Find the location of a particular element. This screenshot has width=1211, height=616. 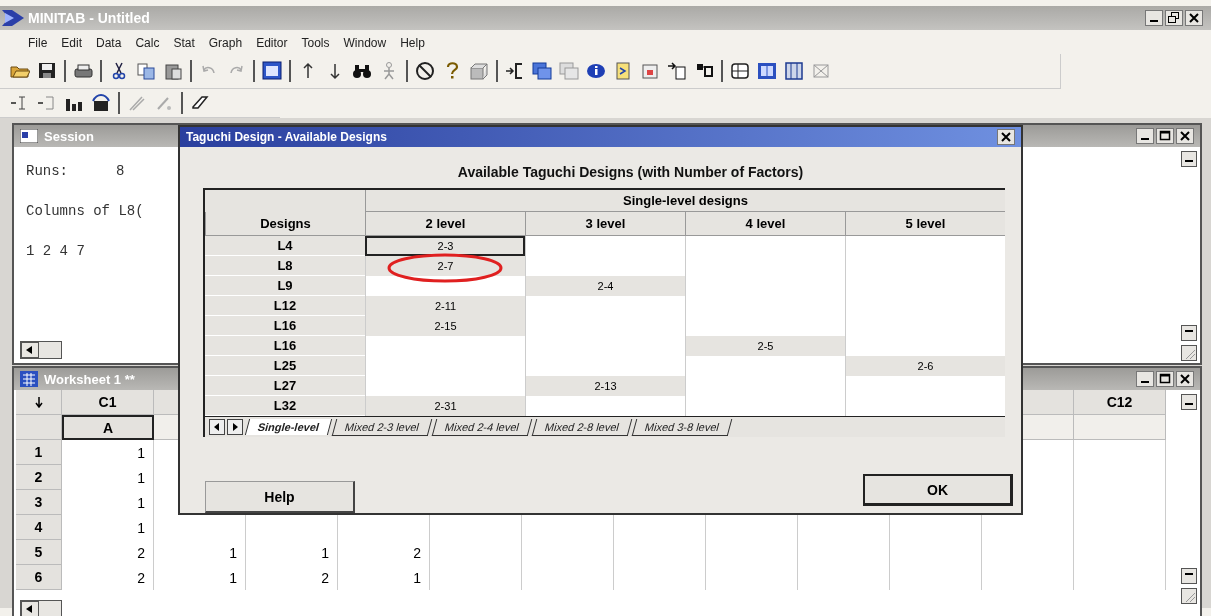

table-cell: 2-5 is located at coordinates (765, 346).